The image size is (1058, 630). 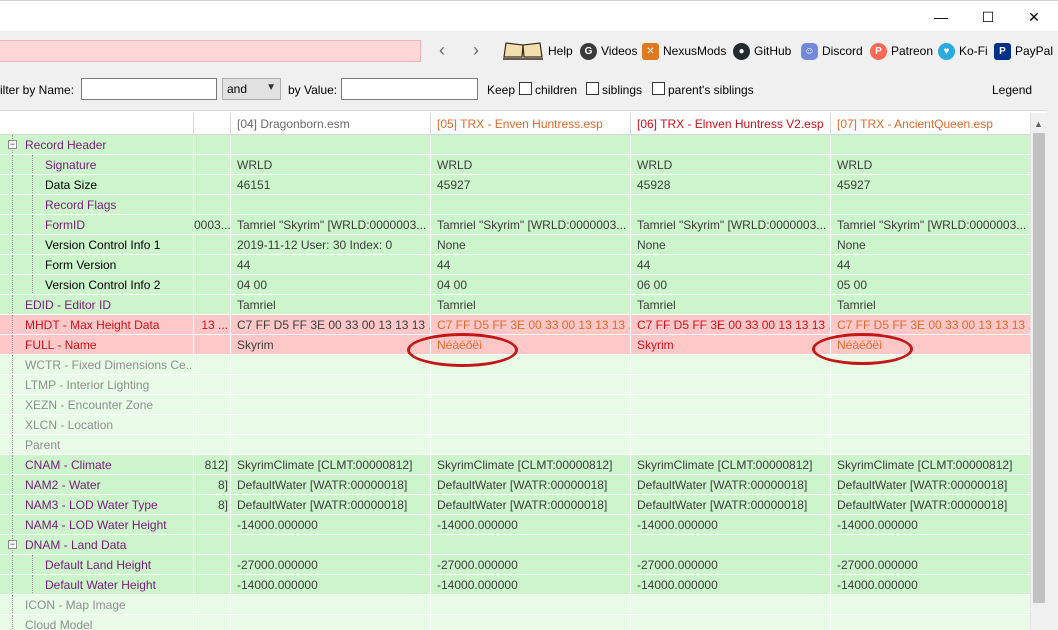 I want to click on table-row: Signature WRLD WRLD WRLD WRLD, so click(x=515, y=165).